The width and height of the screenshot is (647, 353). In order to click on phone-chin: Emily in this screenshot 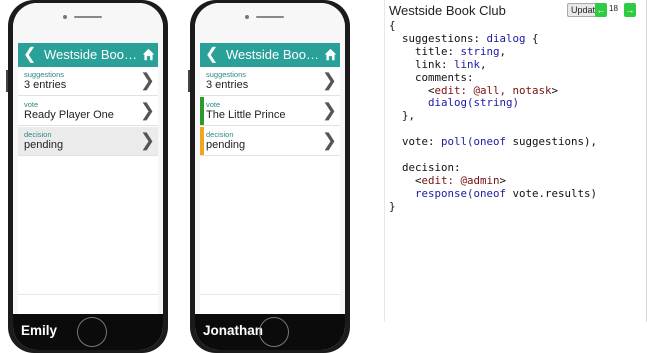, I will do `click(88, 332)`.